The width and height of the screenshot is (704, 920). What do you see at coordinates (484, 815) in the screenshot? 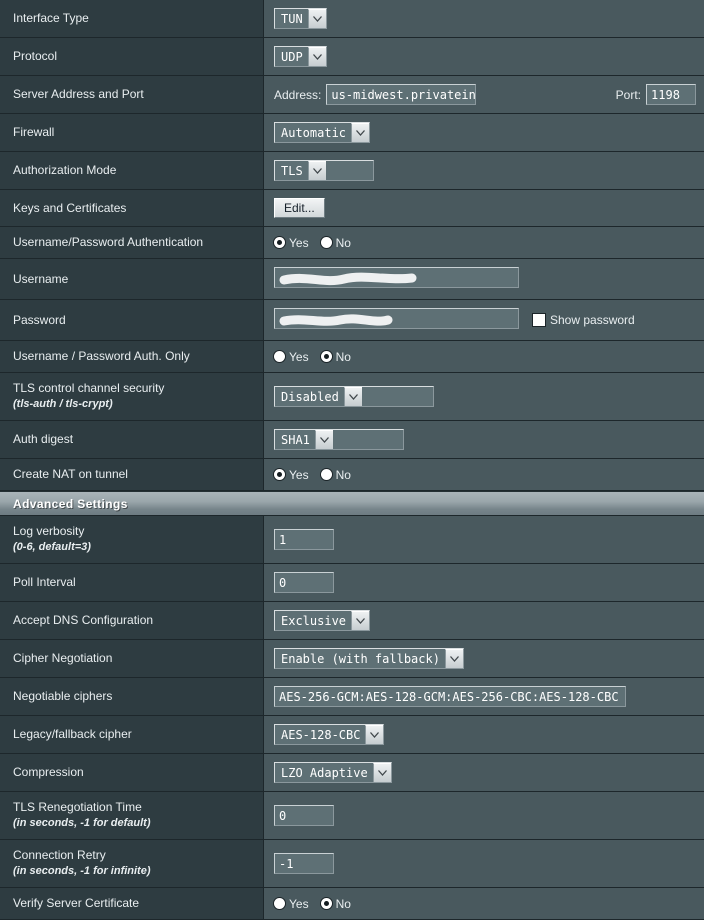
I see `value-cell-tls-renegotiation-time: 0` at bounding box center [484, 815].